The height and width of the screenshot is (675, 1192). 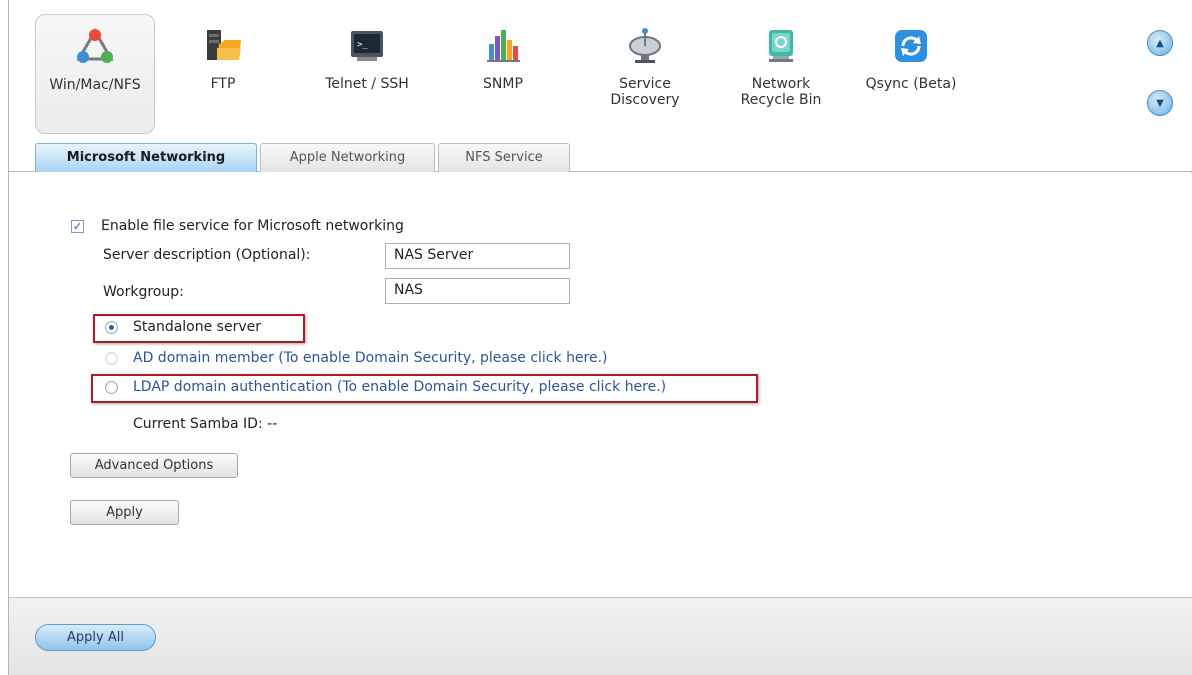 What do you see at coordinates (154, 465) in the screenshot?
I see `advanced-options-button: Advanced Options` at bounding box center [154, 465].